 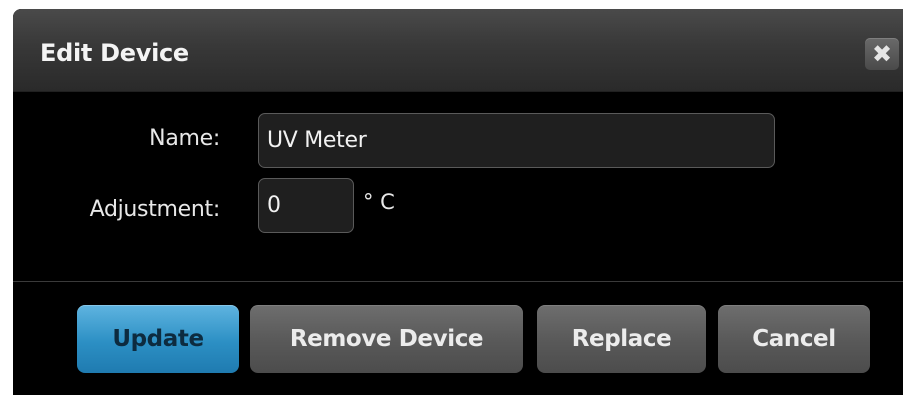 What do you see at coordinates (458, 281) in the screenshot?
I see `divider` at bounding box center [458, 281].